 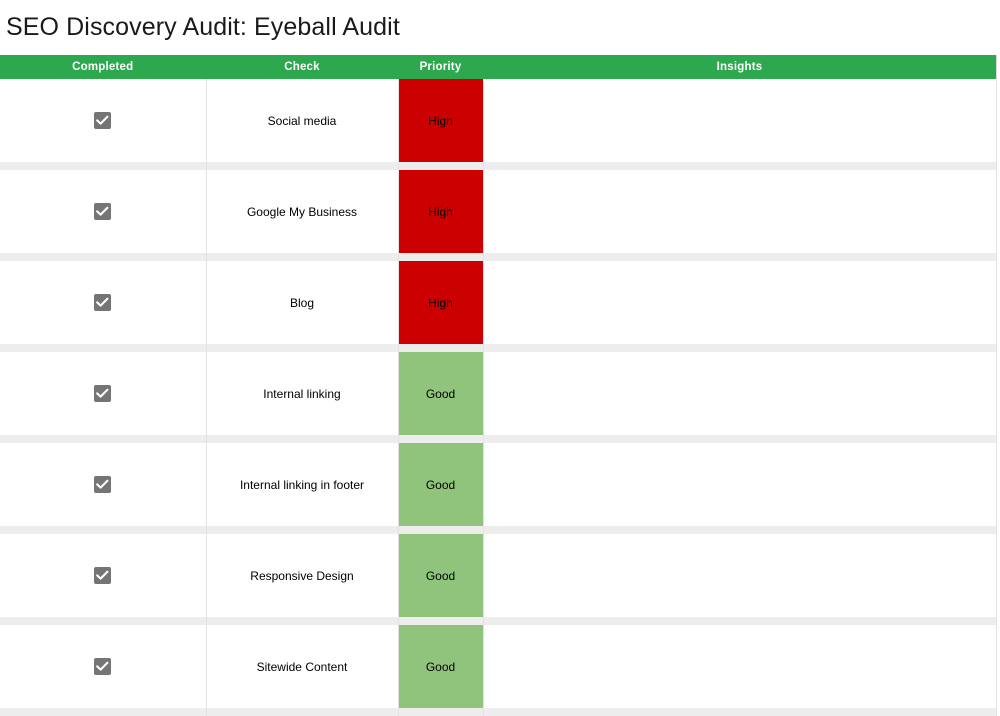 I want to click on cell-check: Internal linking in footer, so click(x=302, y=484).